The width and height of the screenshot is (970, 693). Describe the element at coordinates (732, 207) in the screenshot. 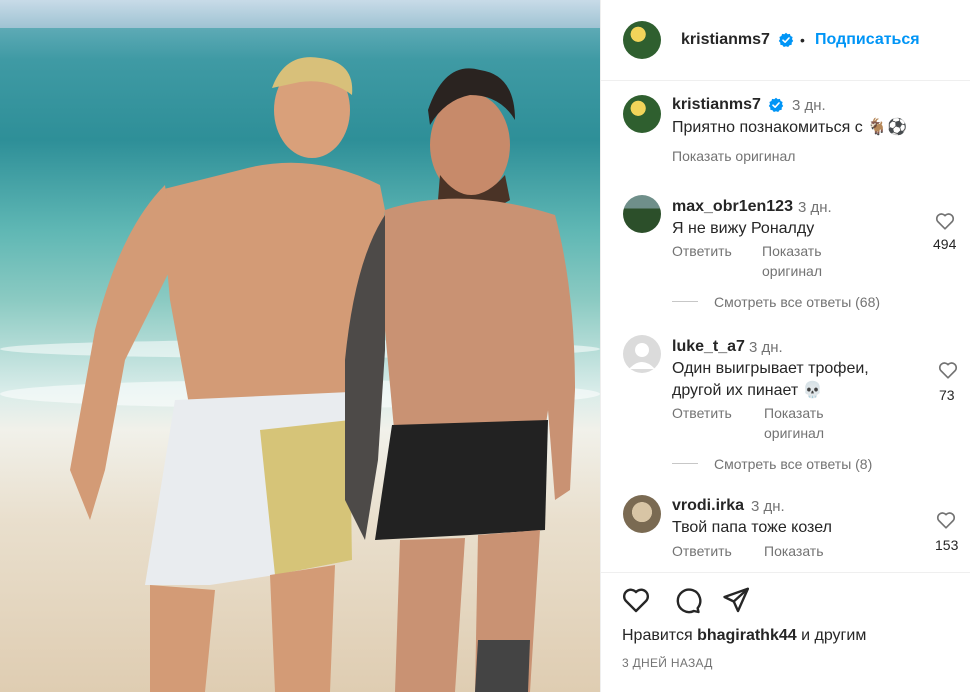

I see `comment-username: max_obr1en123` at that location.